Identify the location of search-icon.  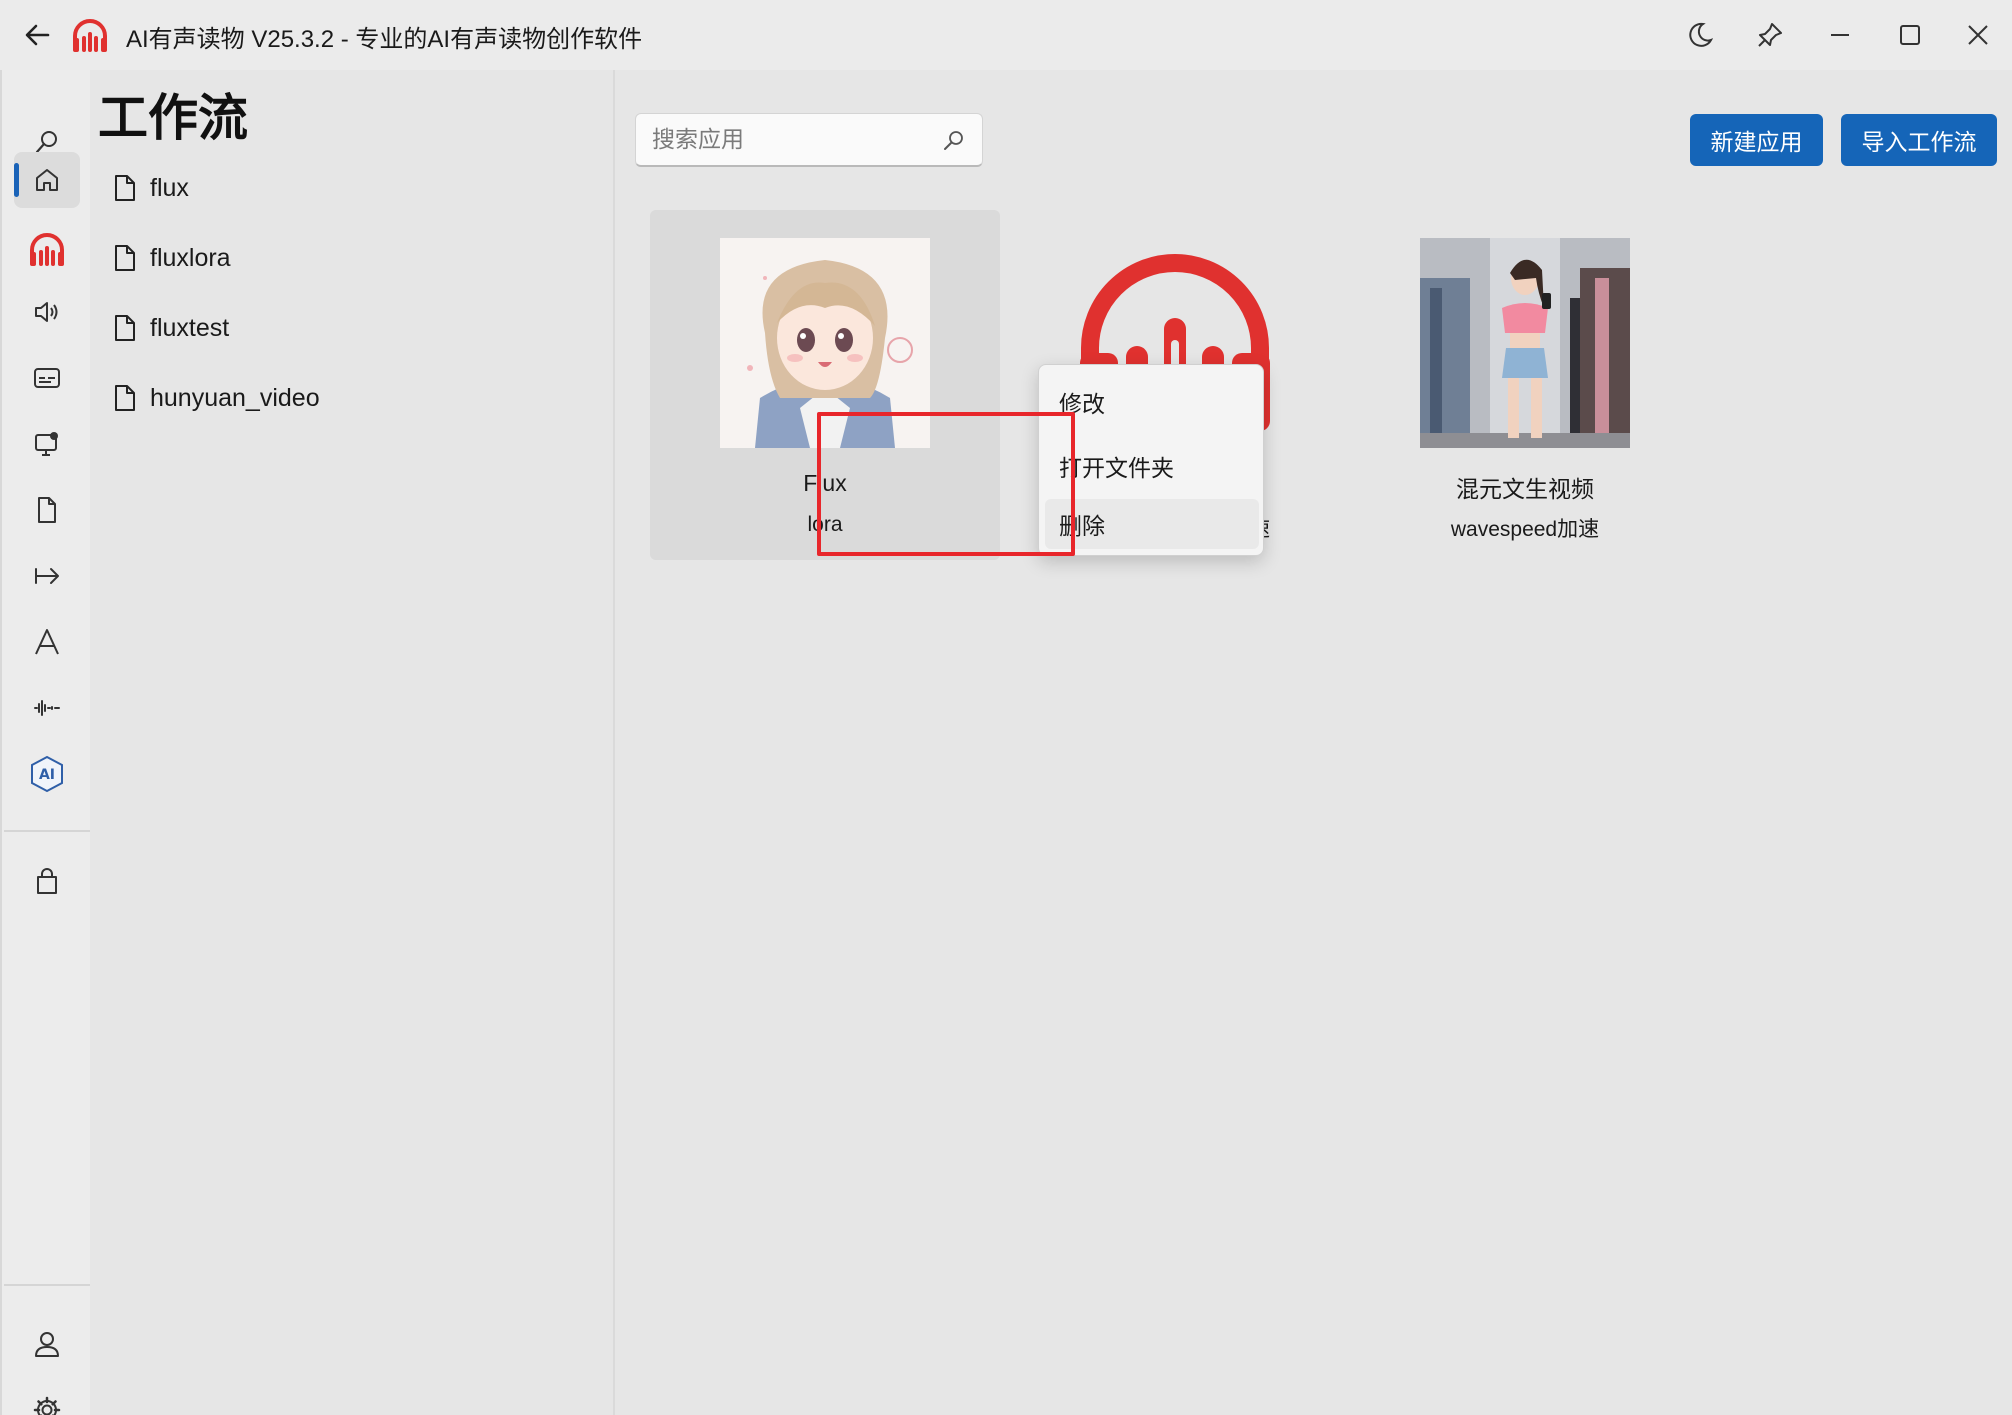
(954, 140).